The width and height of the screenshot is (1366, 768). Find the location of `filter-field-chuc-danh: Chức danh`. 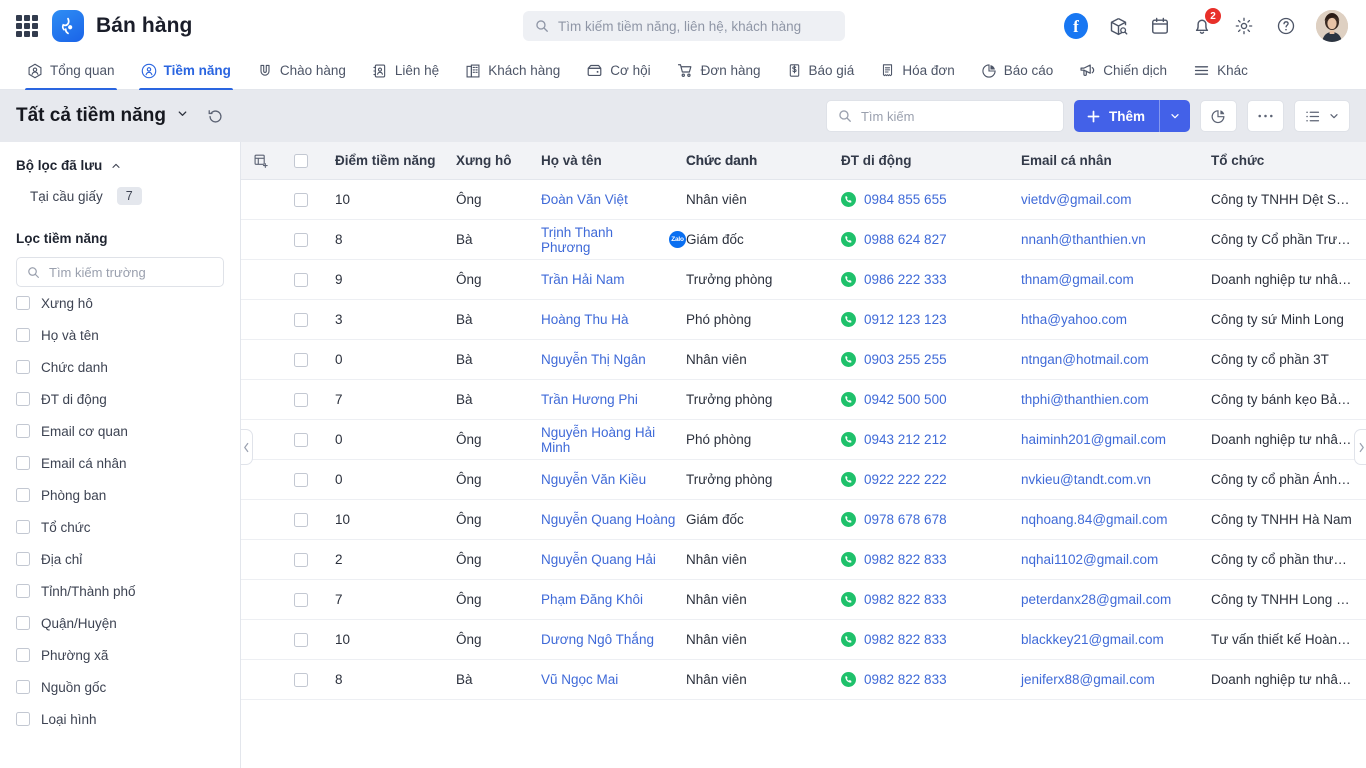

filter-field-chuc-danh: Chức danh is located at coordinates (120, 367).